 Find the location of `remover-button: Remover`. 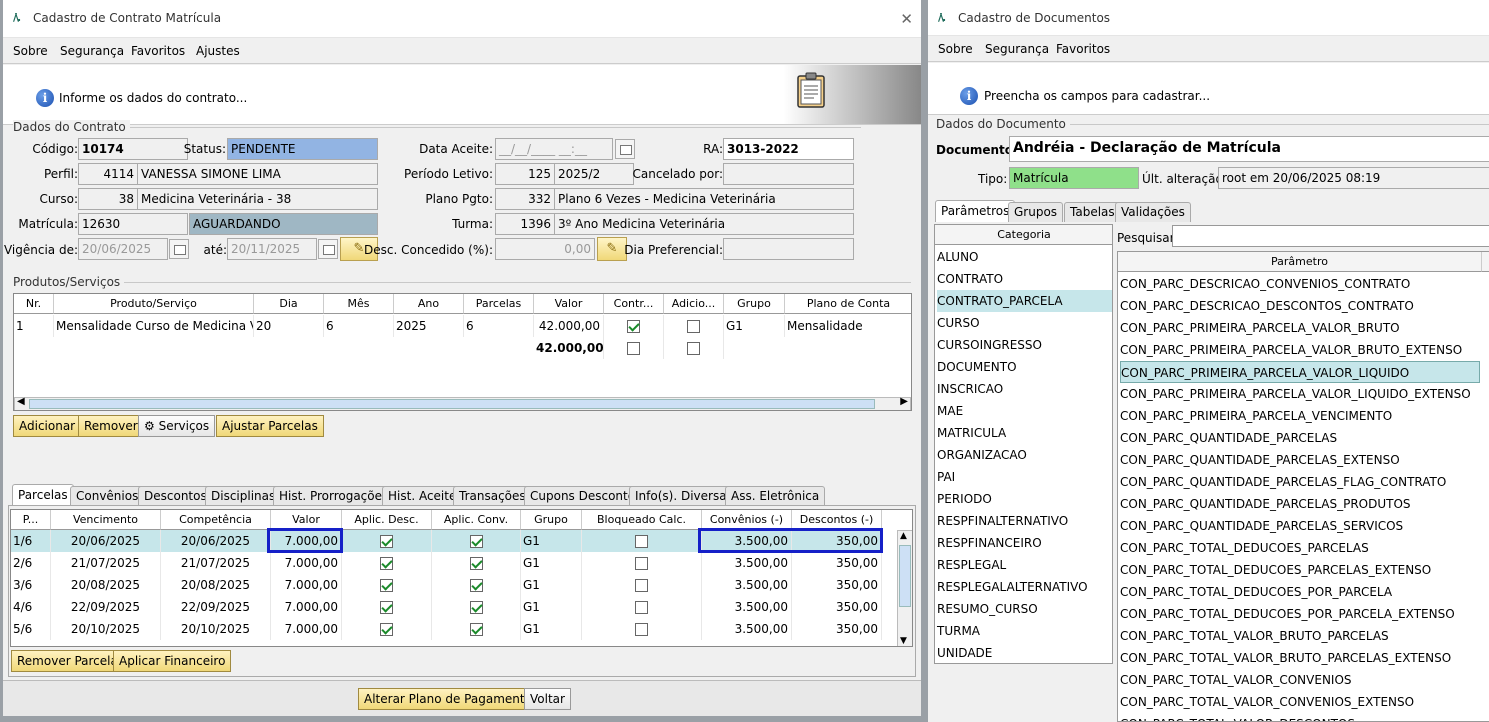

remover-button: Remover is located at coordinates (111, 426).